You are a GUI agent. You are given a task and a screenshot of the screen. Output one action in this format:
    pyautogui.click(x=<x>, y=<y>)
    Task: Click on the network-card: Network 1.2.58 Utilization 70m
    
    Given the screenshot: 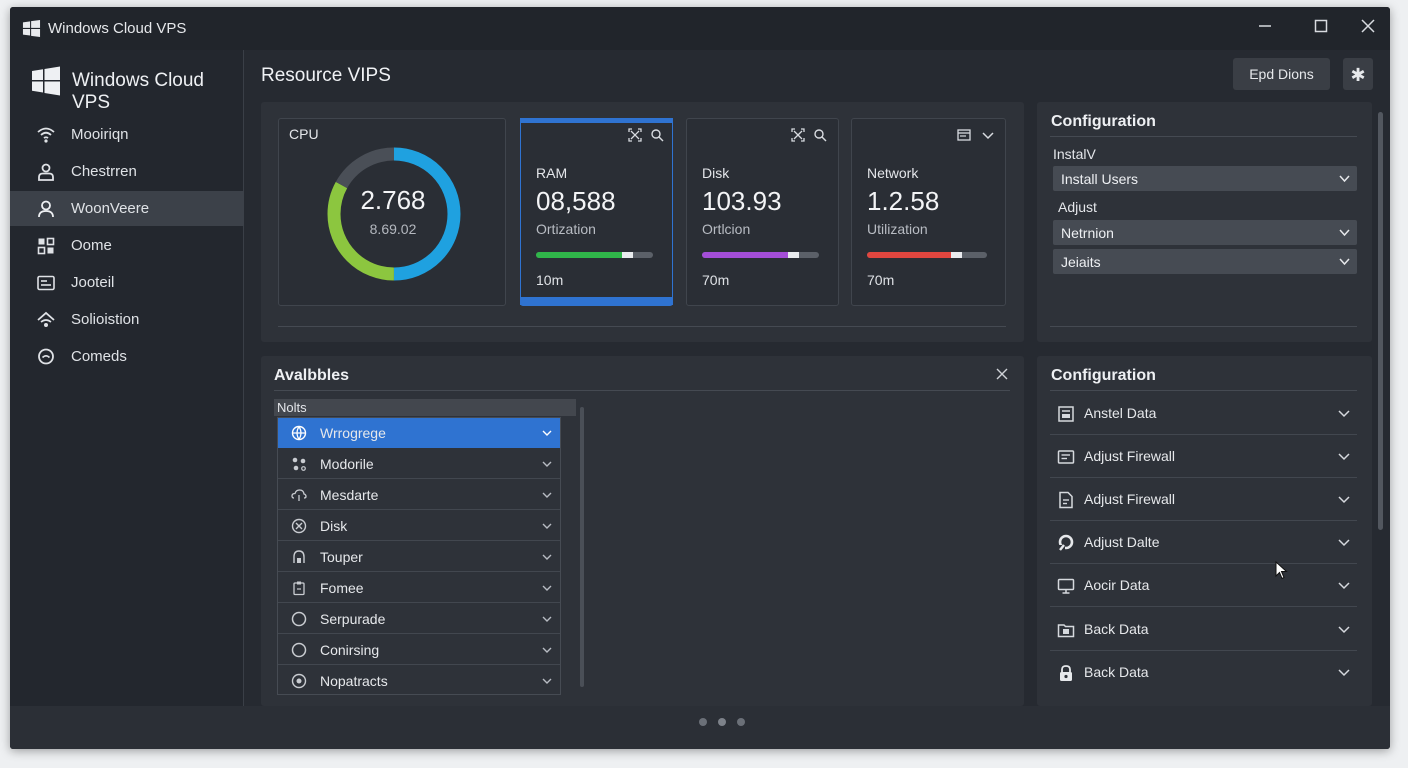 What is the action you would take?
    pyautogui.click(x=928, y=212)
    